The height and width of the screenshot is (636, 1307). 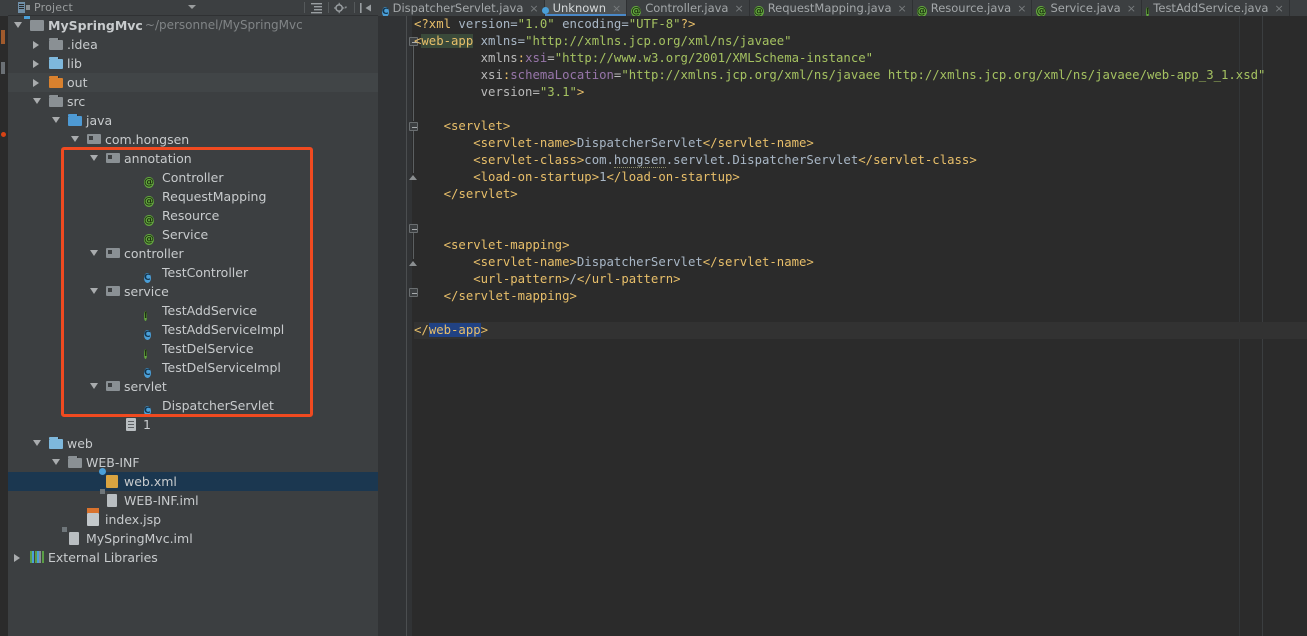 What do you see at coordinates (99, 120) in the screenshot?
I see `tree-row-label: java` at bounding box center [99, 120].